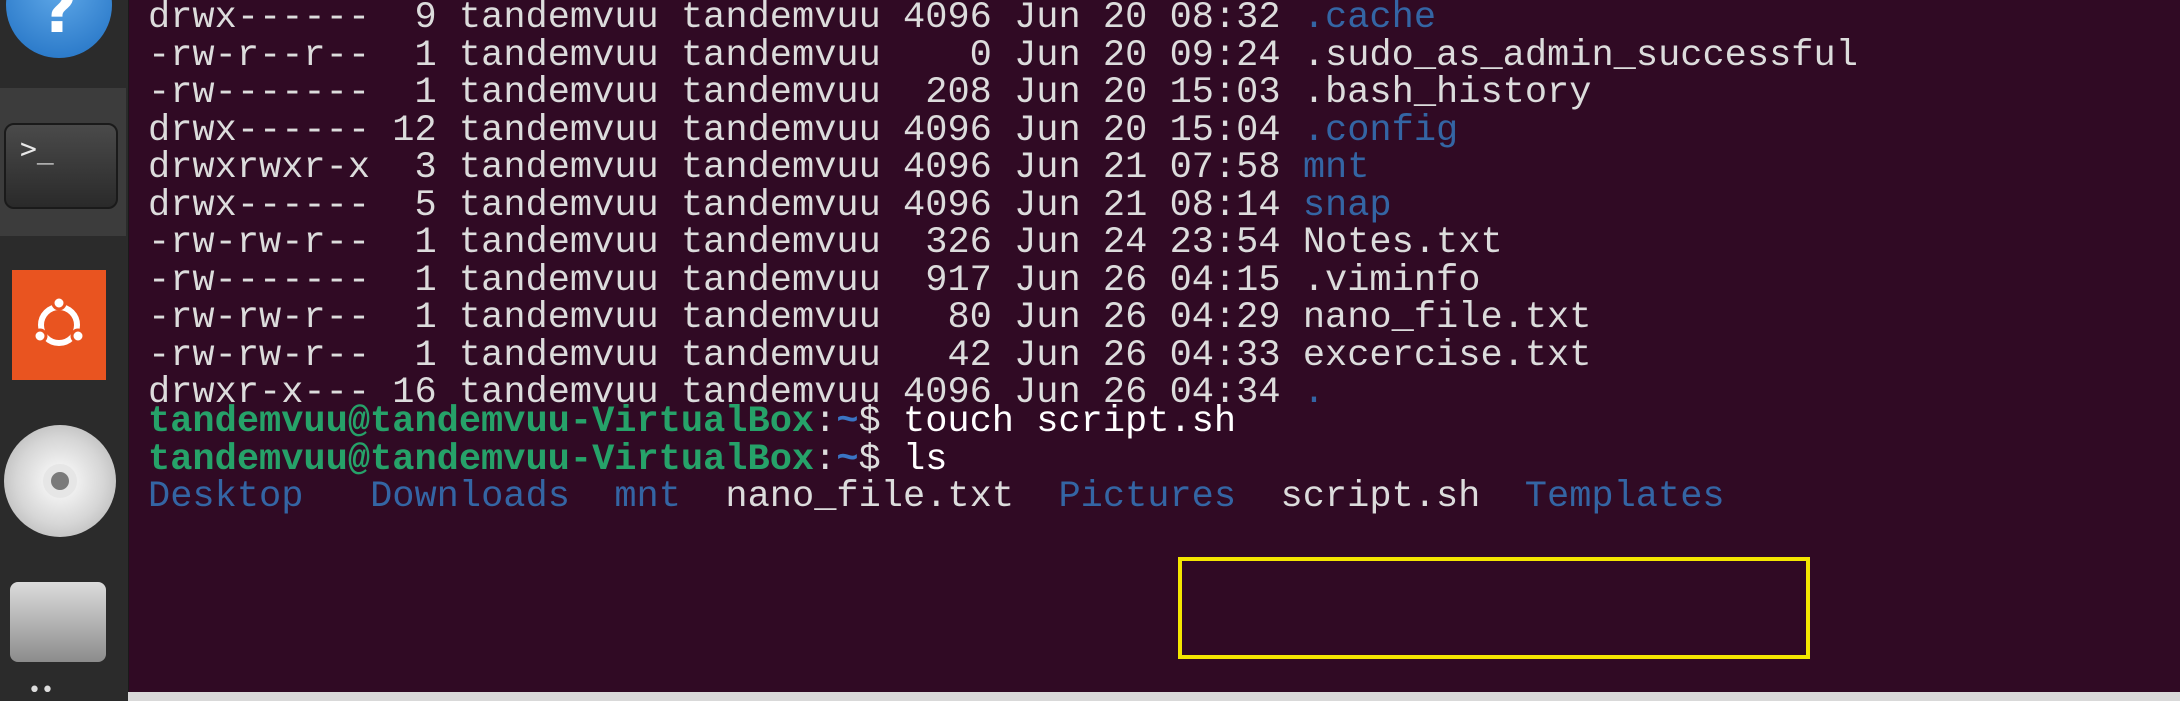 Image resolution: width=2180 pixels, height=701 pixels. What do you see at coordinates (58, 690) in the screenshot?
I see `show-apps-icon: ••` at bounding box center [58, 690].